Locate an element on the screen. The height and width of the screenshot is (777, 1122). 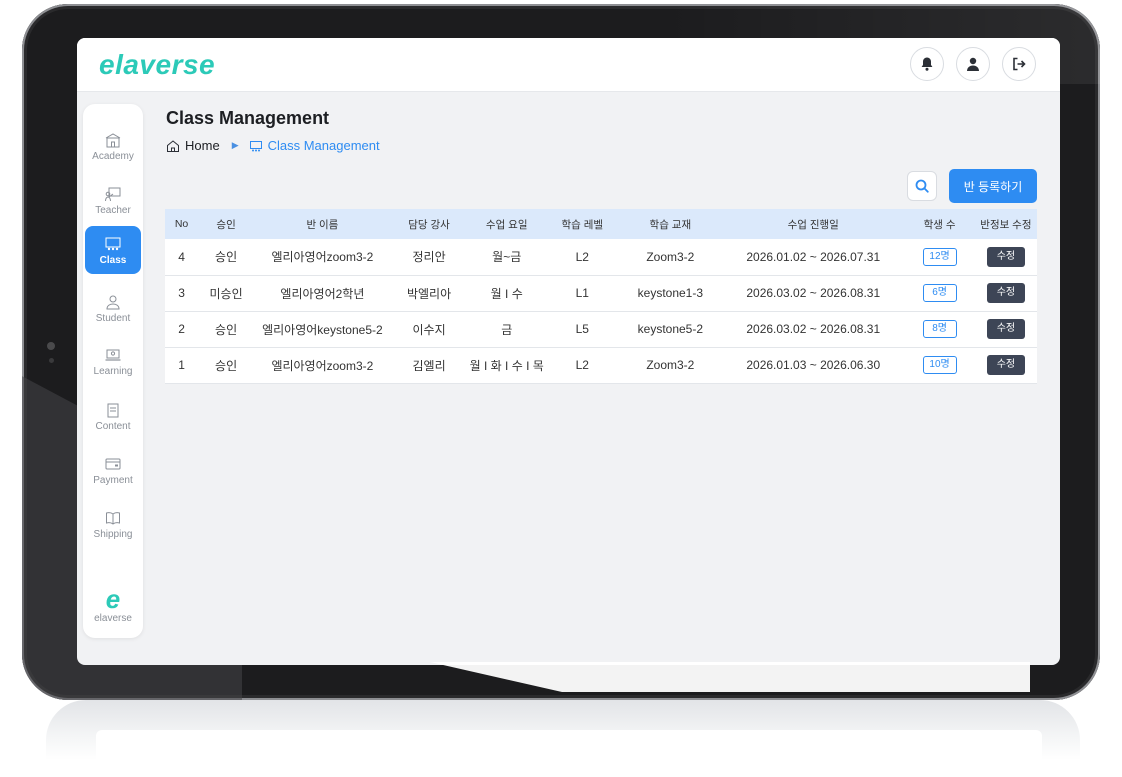
top-actions is located at coordinates (973, 64).